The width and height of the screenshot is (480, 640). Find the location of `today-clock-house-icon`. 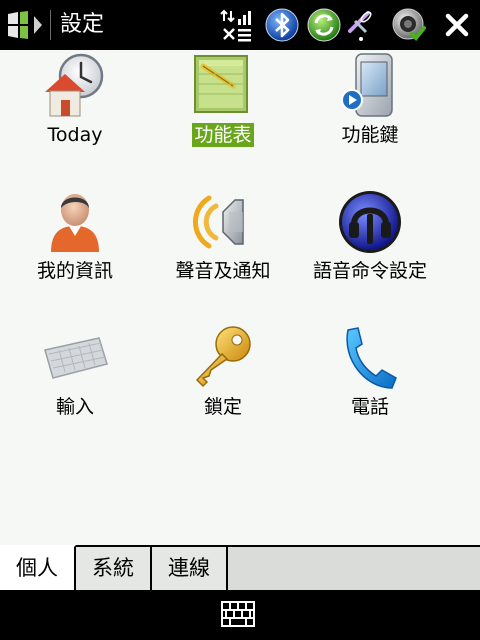

today-clock-house-icon is located at coordinates (74, 85).